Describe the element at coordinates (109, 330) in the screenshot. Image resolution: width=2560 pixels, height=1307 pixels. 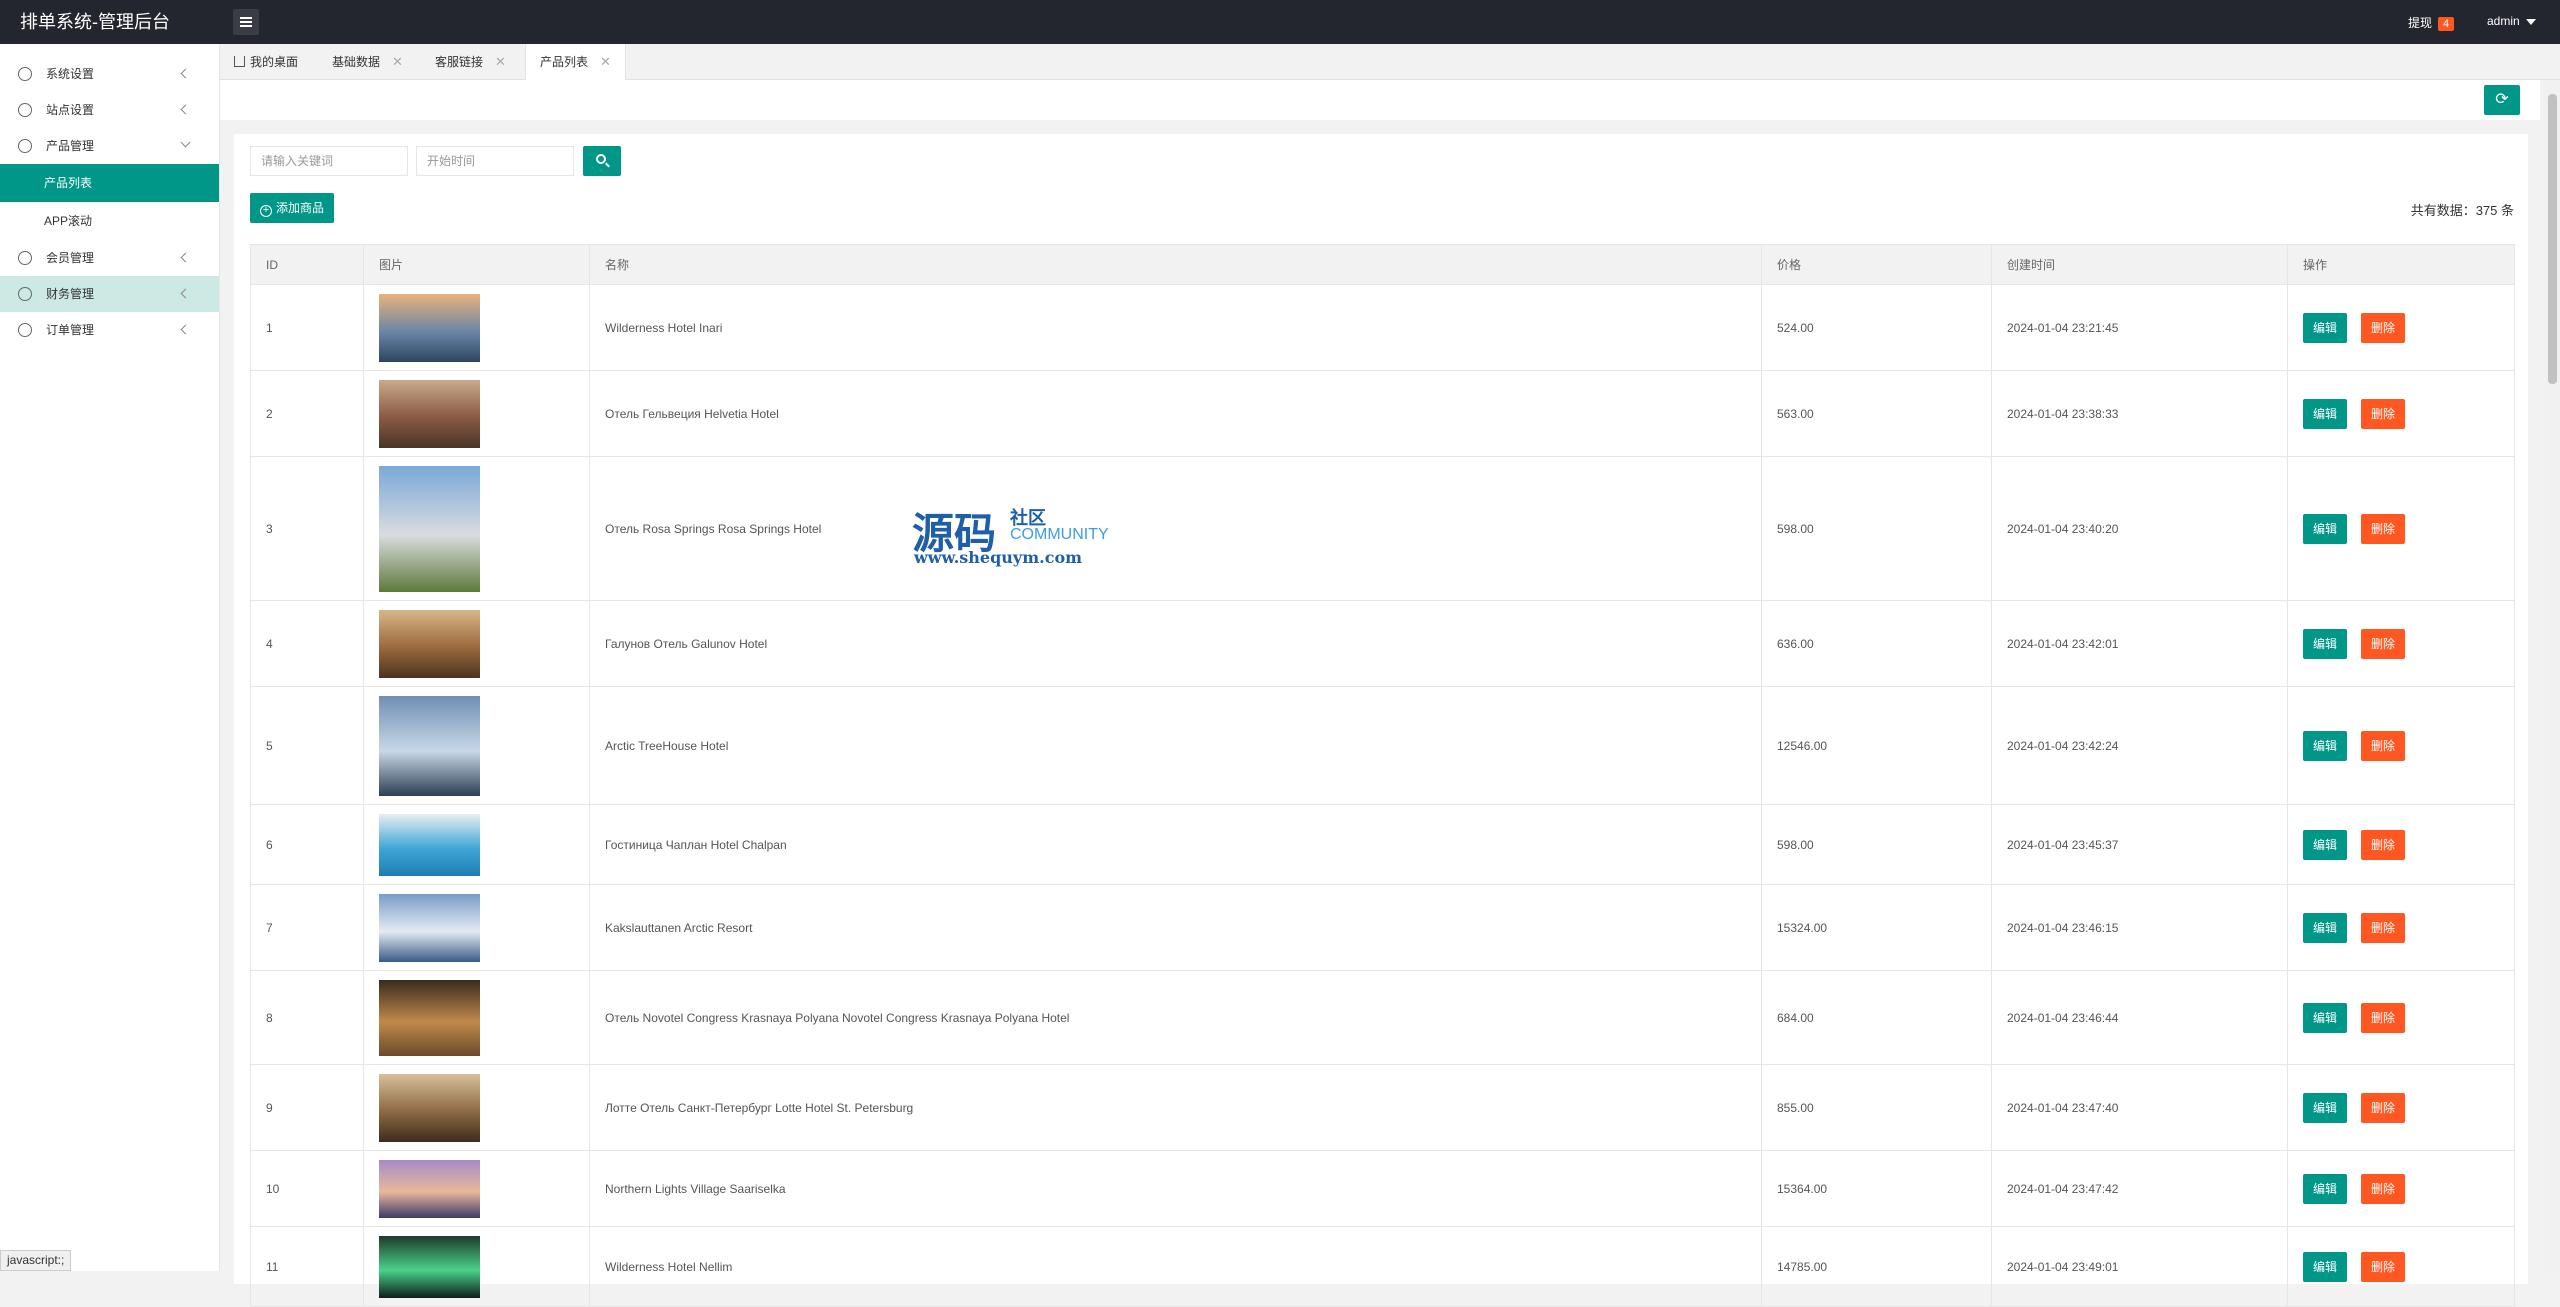
I see `sidebar-item-order-management: 订单管理` at that location.